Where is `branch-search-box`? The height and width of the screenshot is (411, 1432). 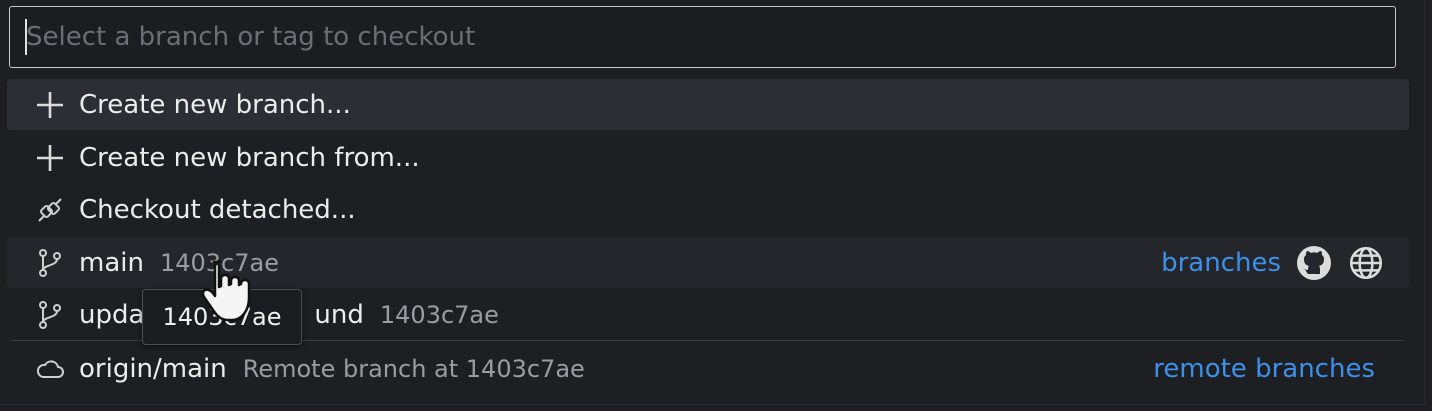
branch-search-box is located at coordinates (702, 37).